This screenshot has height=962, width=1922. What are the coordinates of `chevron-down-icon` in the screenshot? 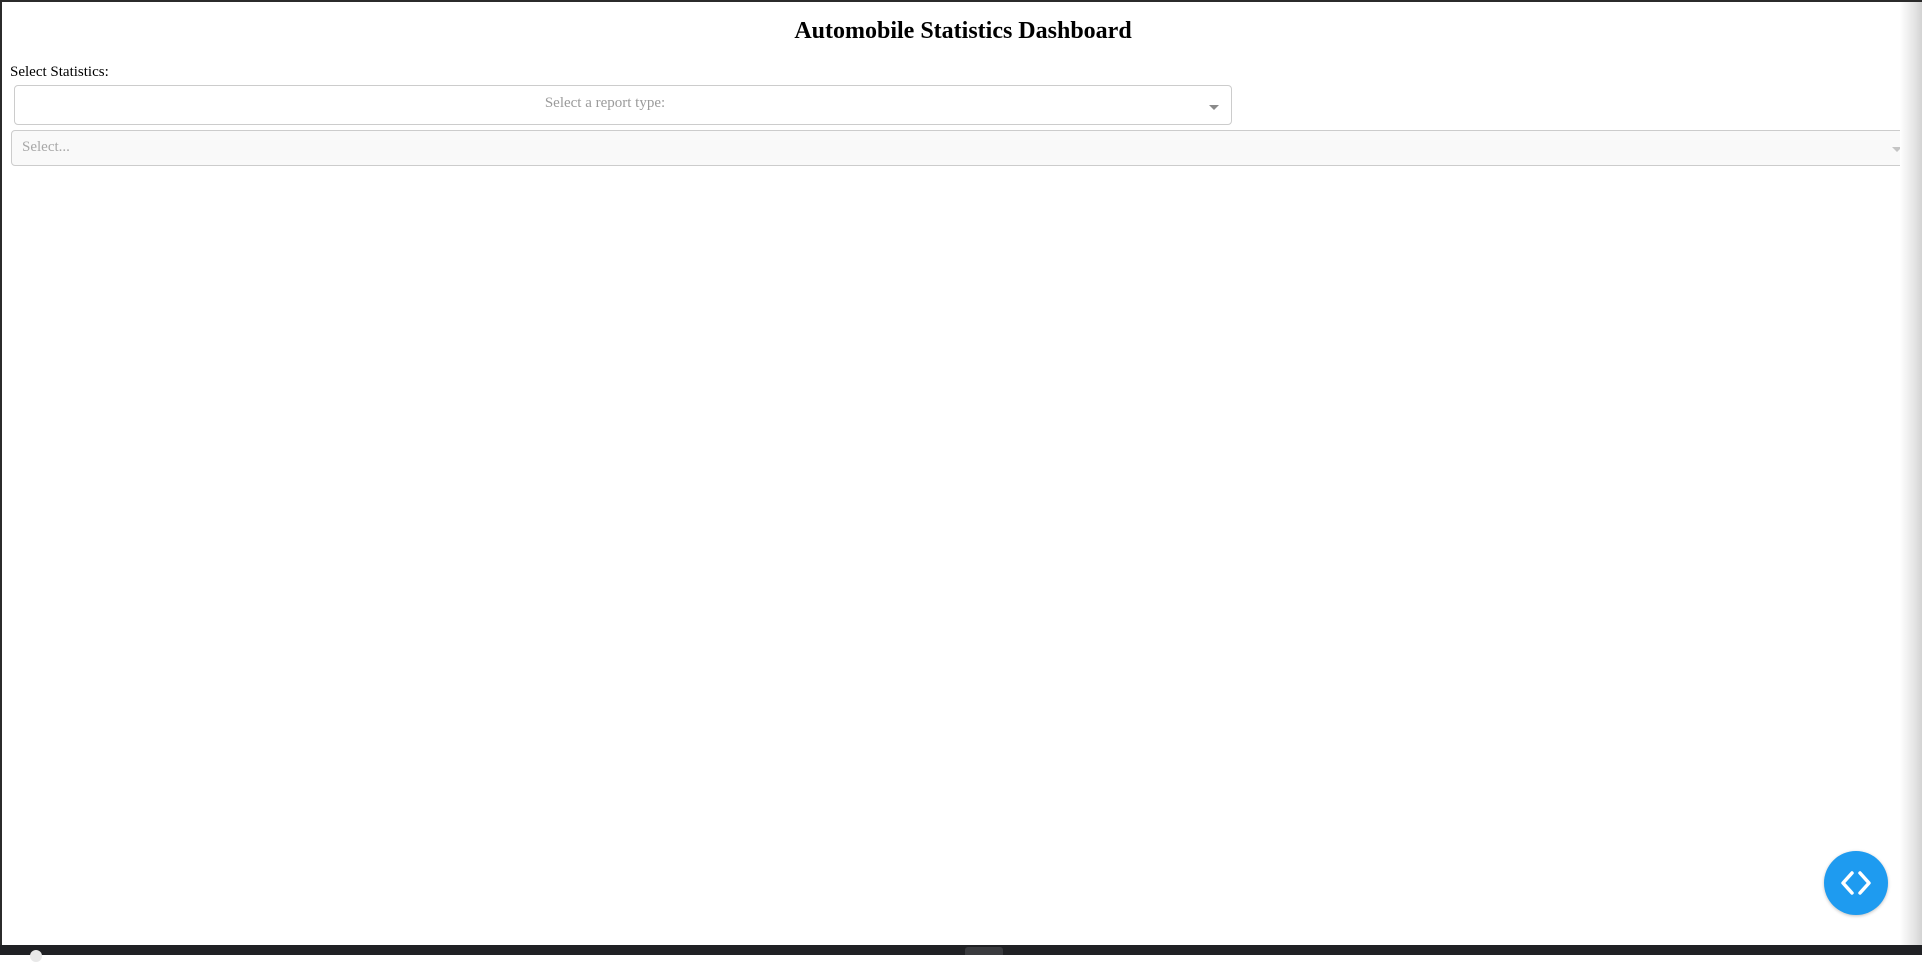 It's located at (1214, 107).